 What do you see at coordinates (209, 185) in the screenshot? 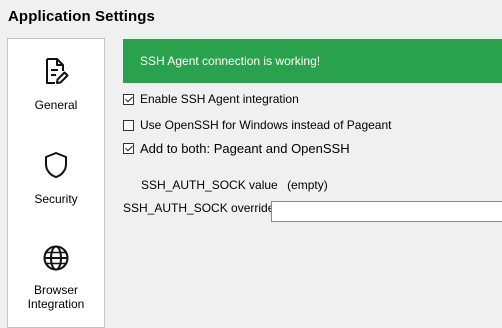
I see `ssh-auth-sock-label: SSH_AUTH_SOCK value` at bounding box center [209, 185].